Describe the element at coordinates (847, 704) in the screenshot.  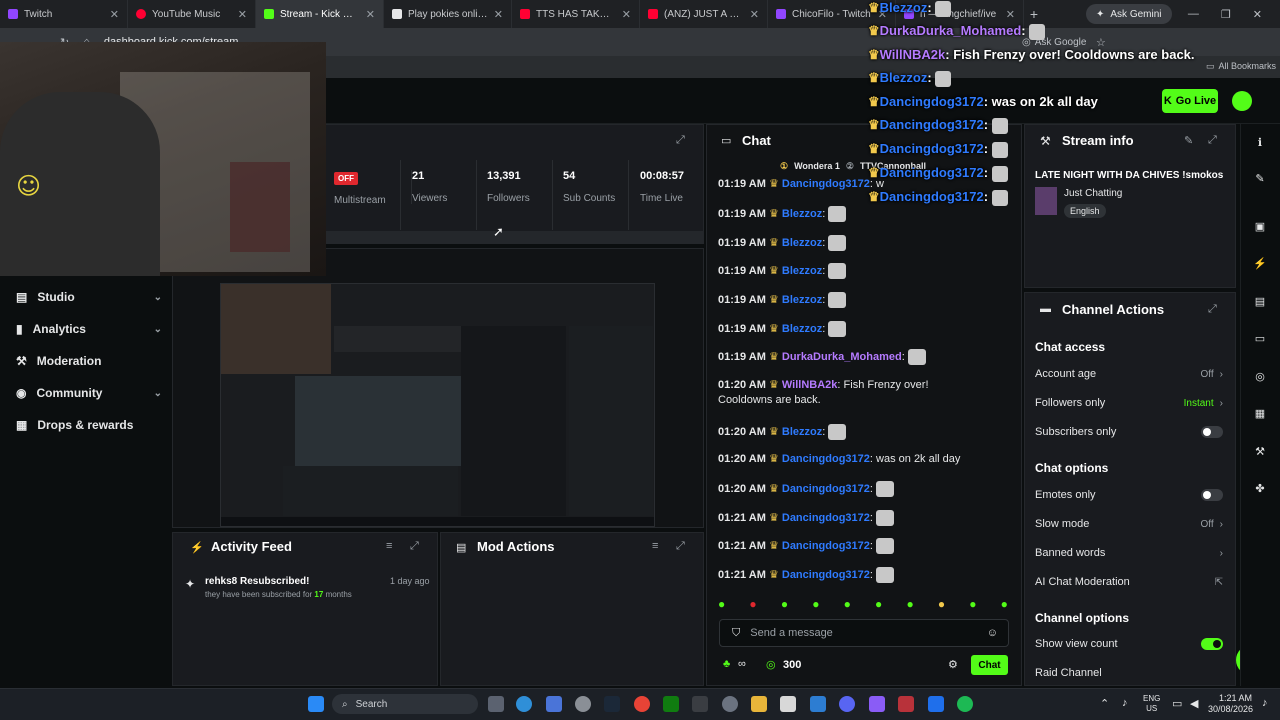
I see `discord-icon` at that location.